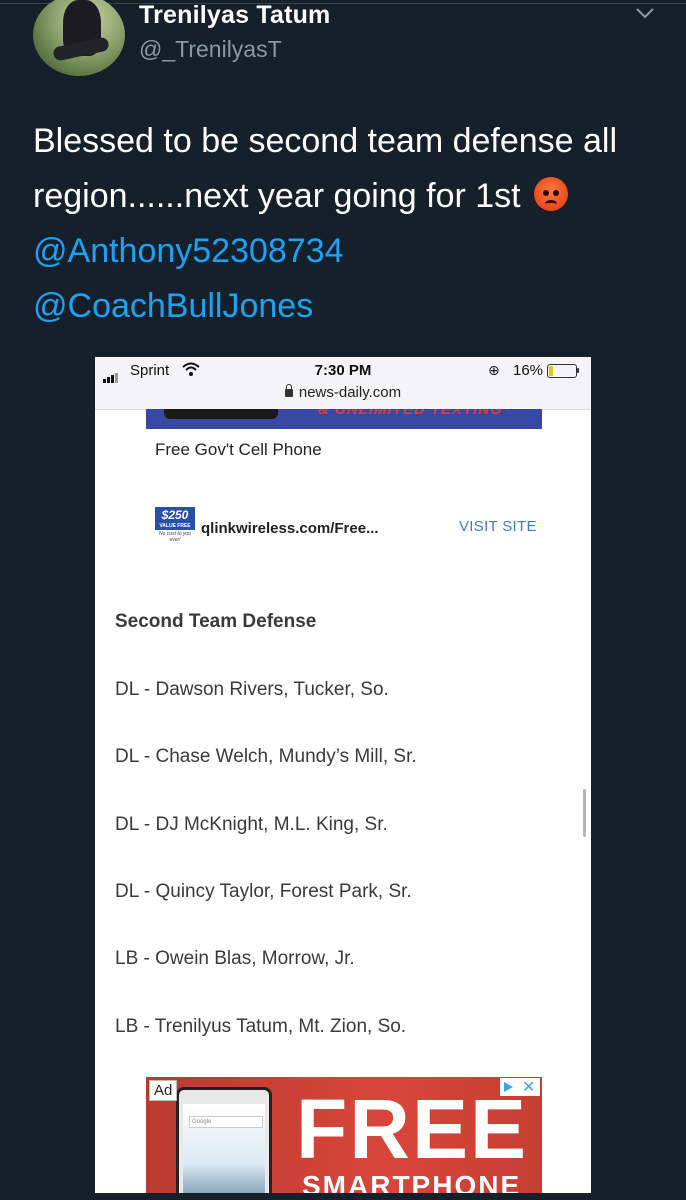 This screenshot has width=686, height=1200. What do you see at coordinates (235, 958) in the screenshot?
I see `roster-item: LB - Owein Blas, Morrow, Jr.` at bounding box center [235, 958].